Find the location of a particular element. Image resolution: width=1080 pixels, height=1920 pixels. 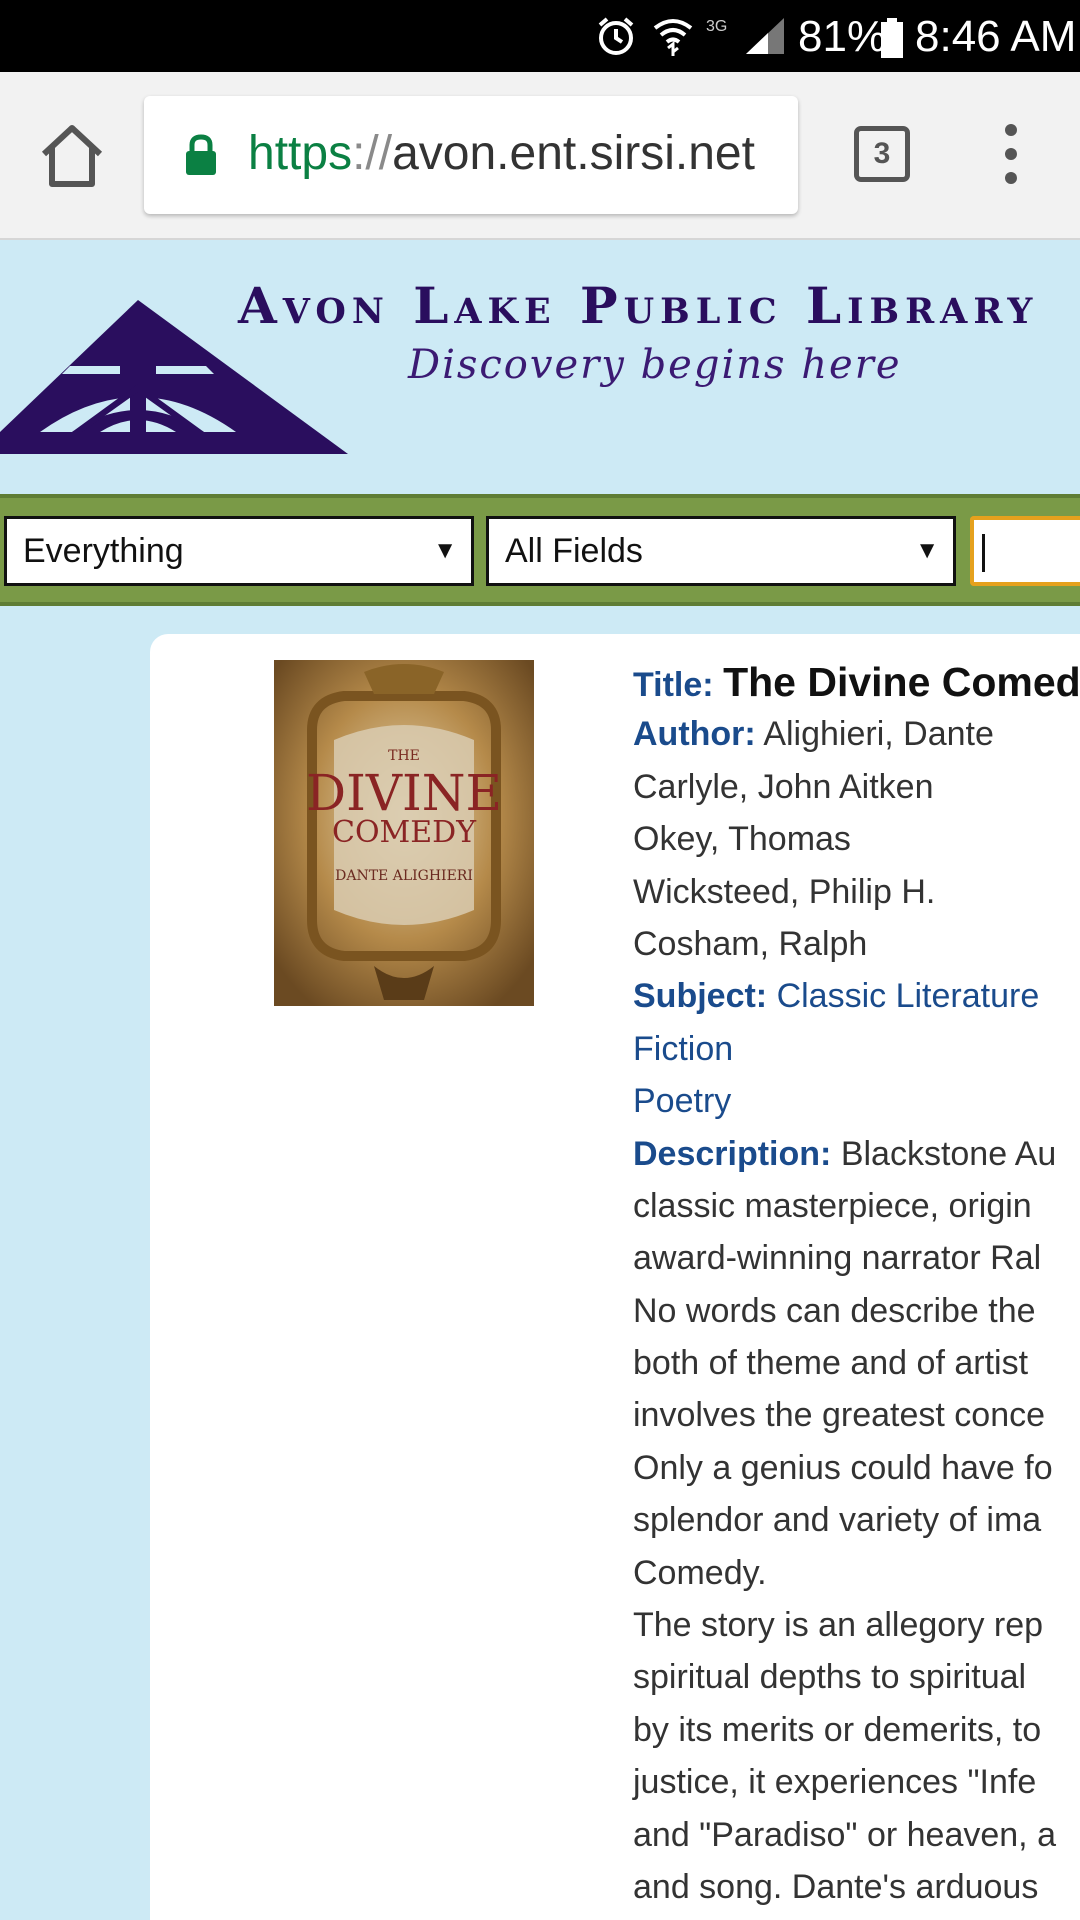

description-line: spiritual depths to spiritual is located at coordinates (830, 1677).